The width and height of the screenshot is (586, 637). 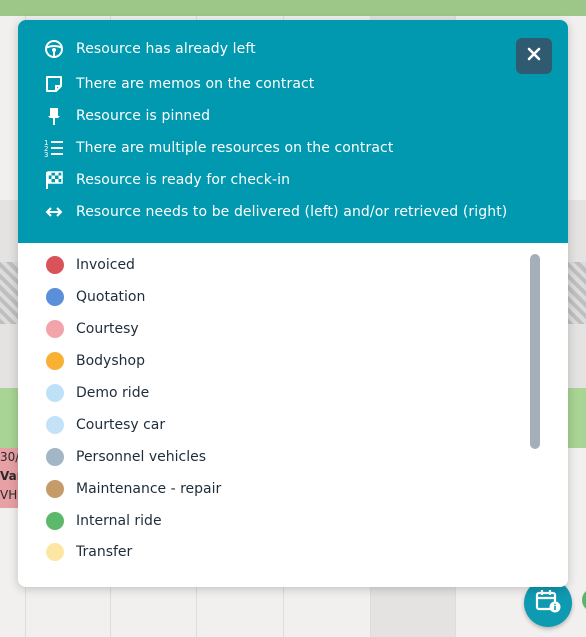 I want to click on booking-line: Var, so click(x=10, y=476).